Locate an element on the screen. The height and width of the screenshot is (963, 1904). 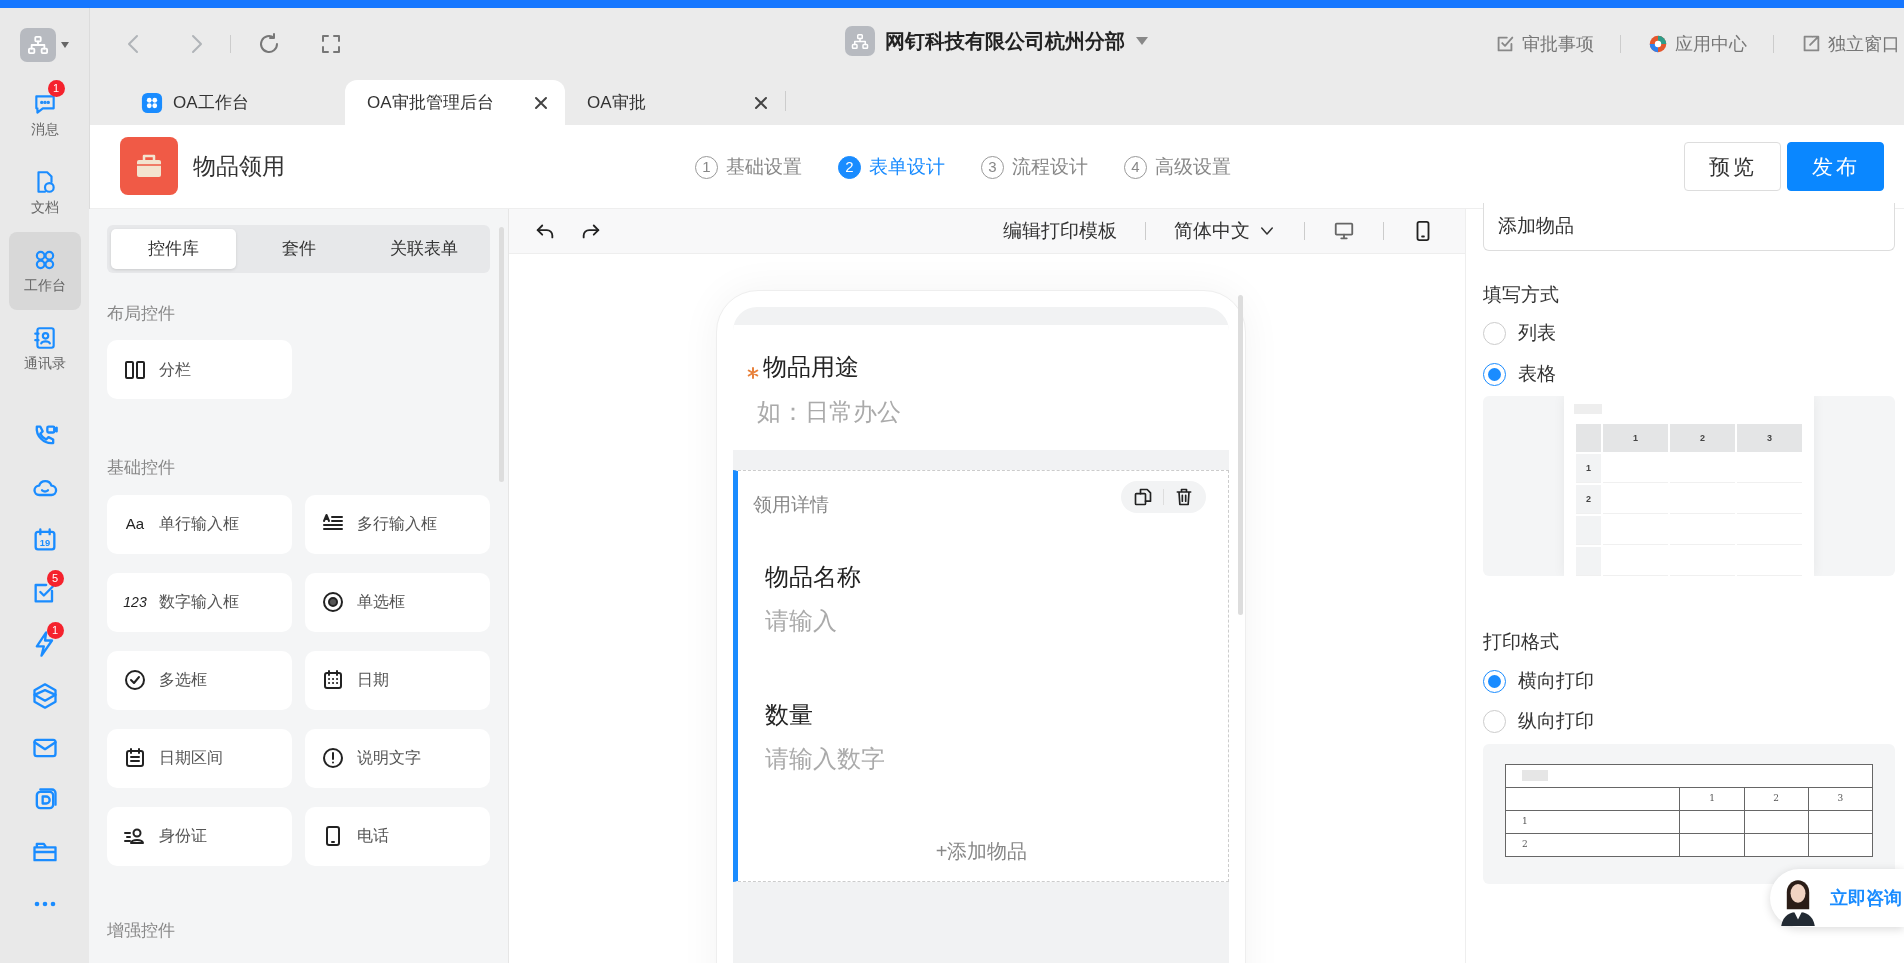
palette-item: 身份证 is located at coordinates (199, 836).